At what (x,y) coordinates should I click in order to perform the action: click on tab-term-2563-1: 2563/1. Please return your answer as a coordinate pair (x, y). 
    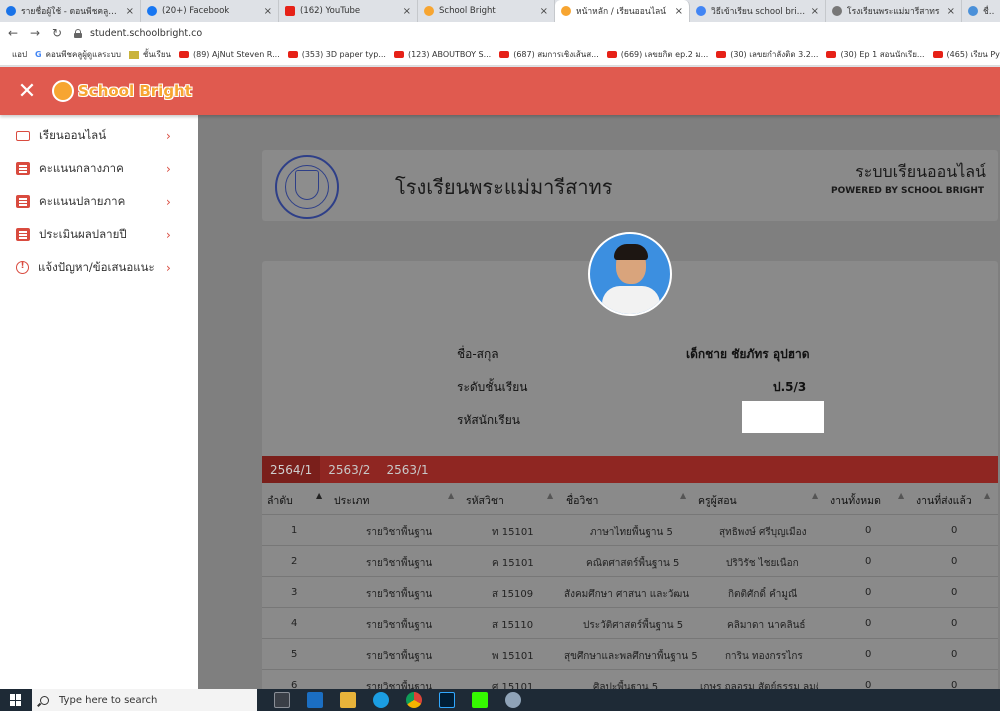
    Looking at the image, I should click on (407, 469).